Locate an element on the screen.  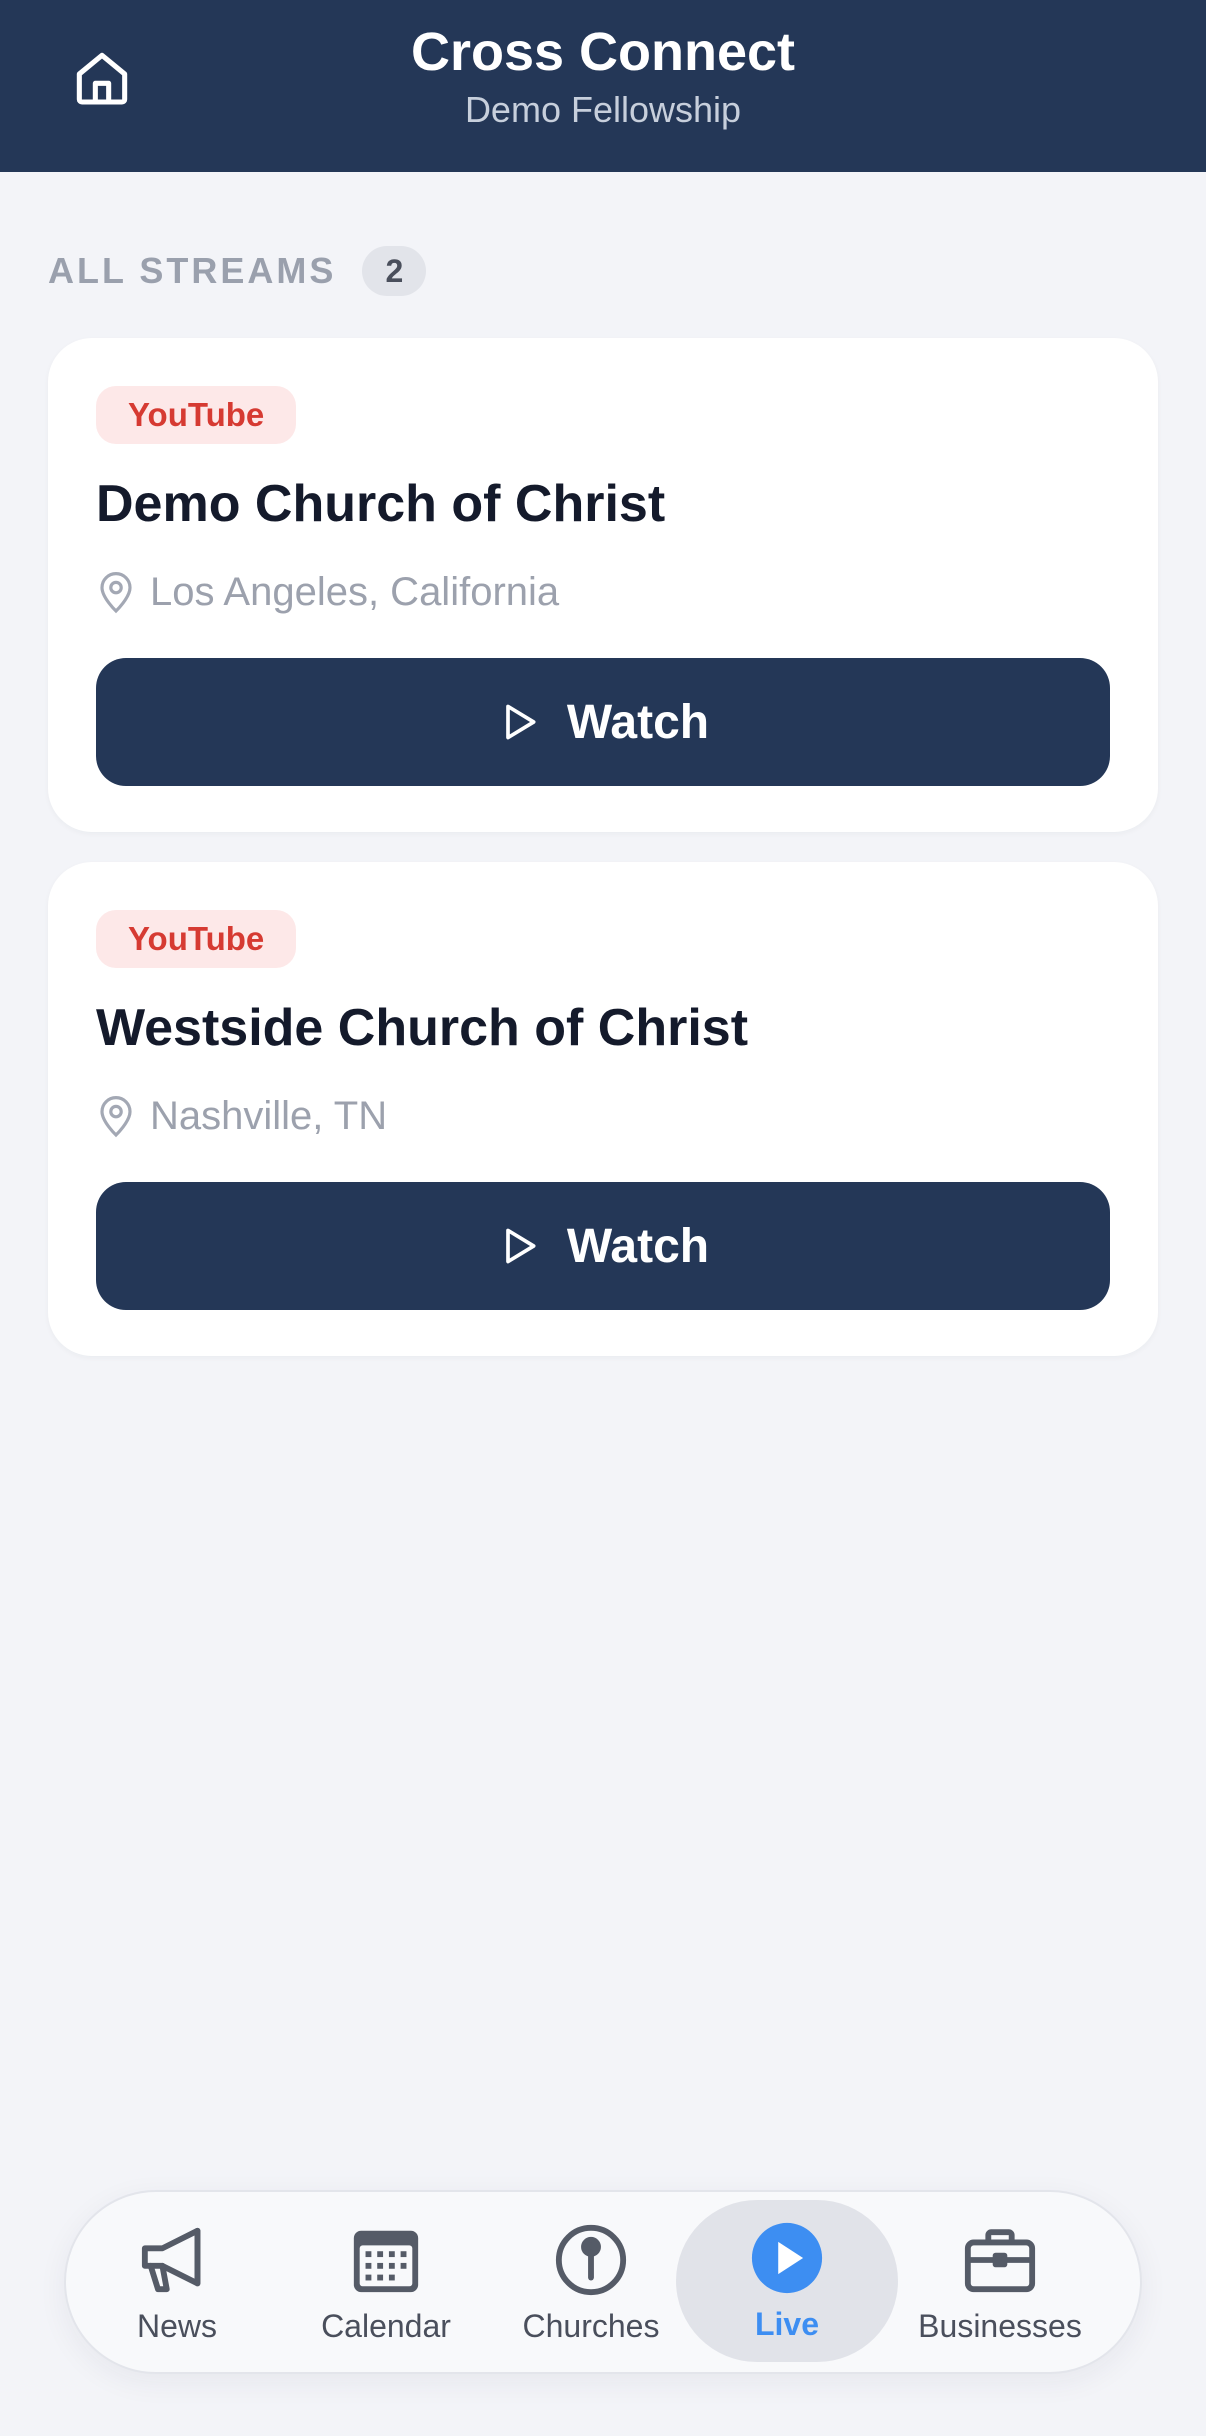
app-header: Cross Connect Demo Fellowship is located at coordinates (603, 86).